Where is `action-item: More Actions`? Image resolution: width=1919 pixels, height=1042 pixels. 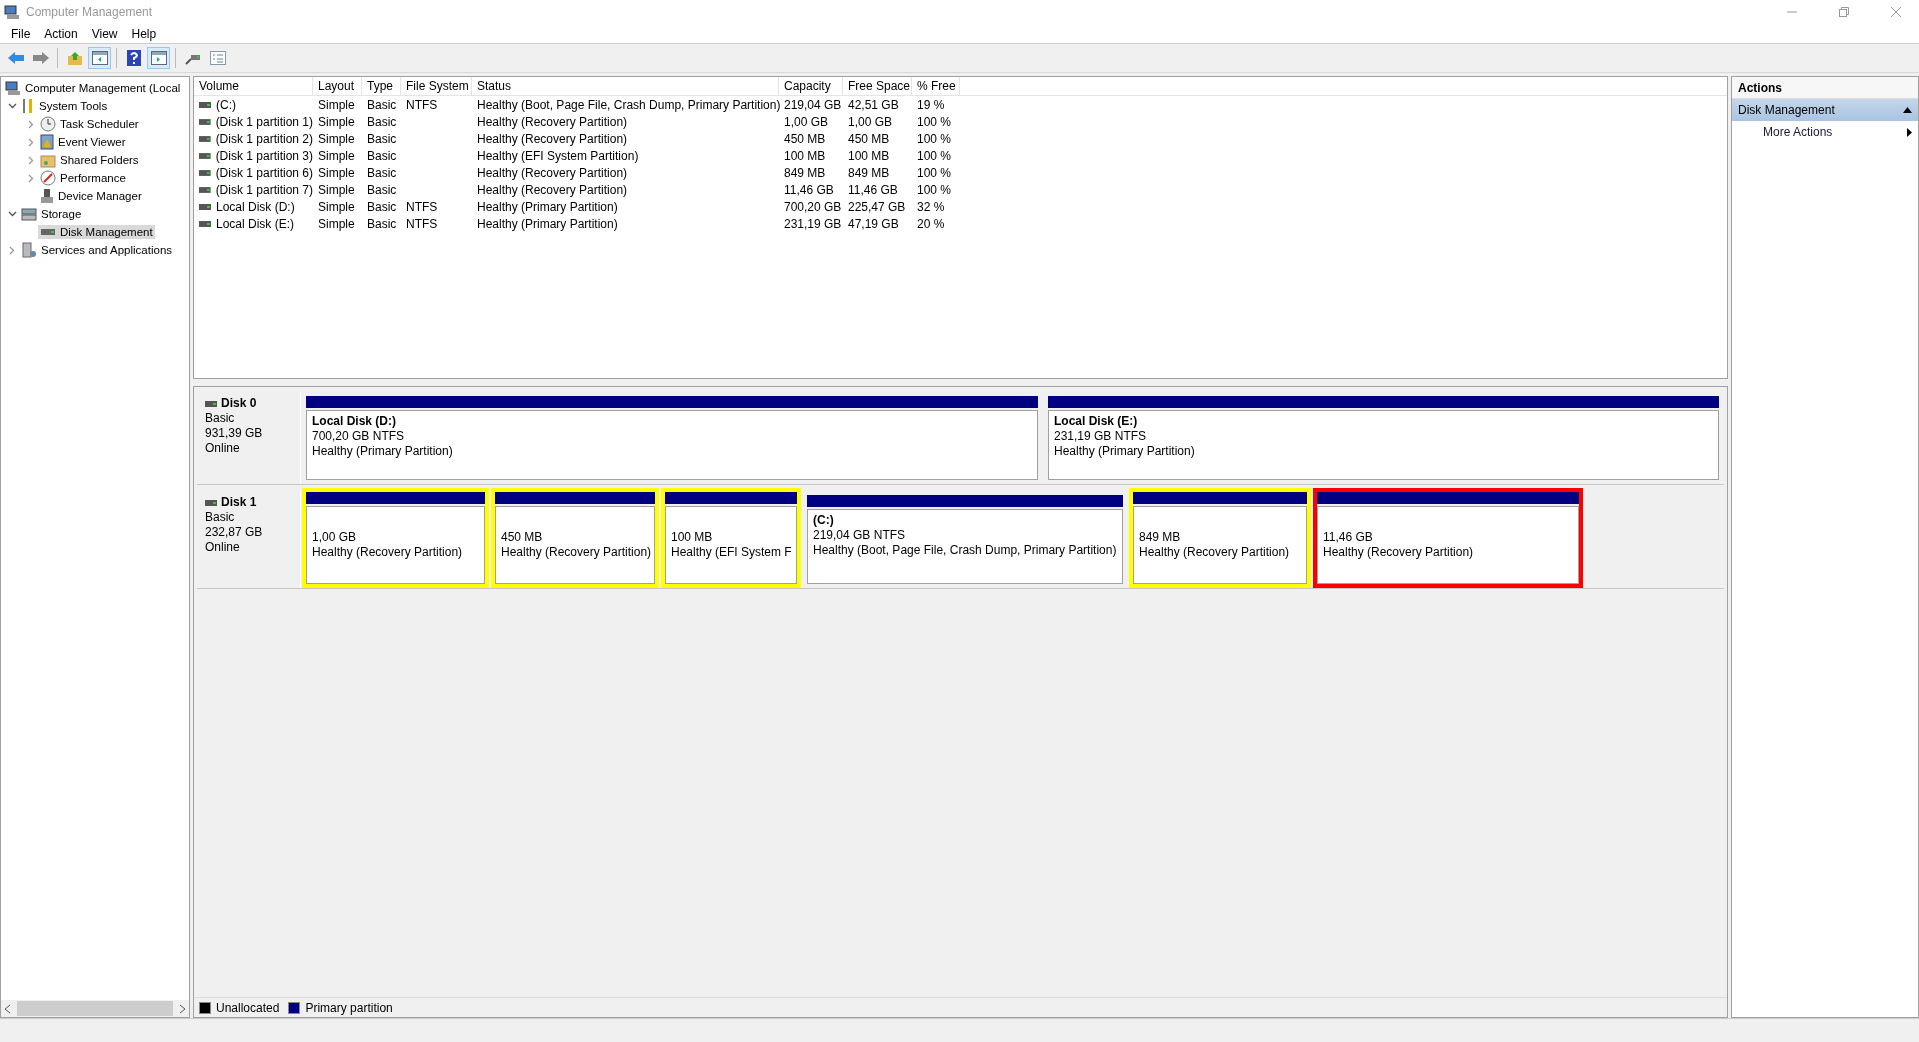 action-item: More Actions is located at coordinates (1825, 132).